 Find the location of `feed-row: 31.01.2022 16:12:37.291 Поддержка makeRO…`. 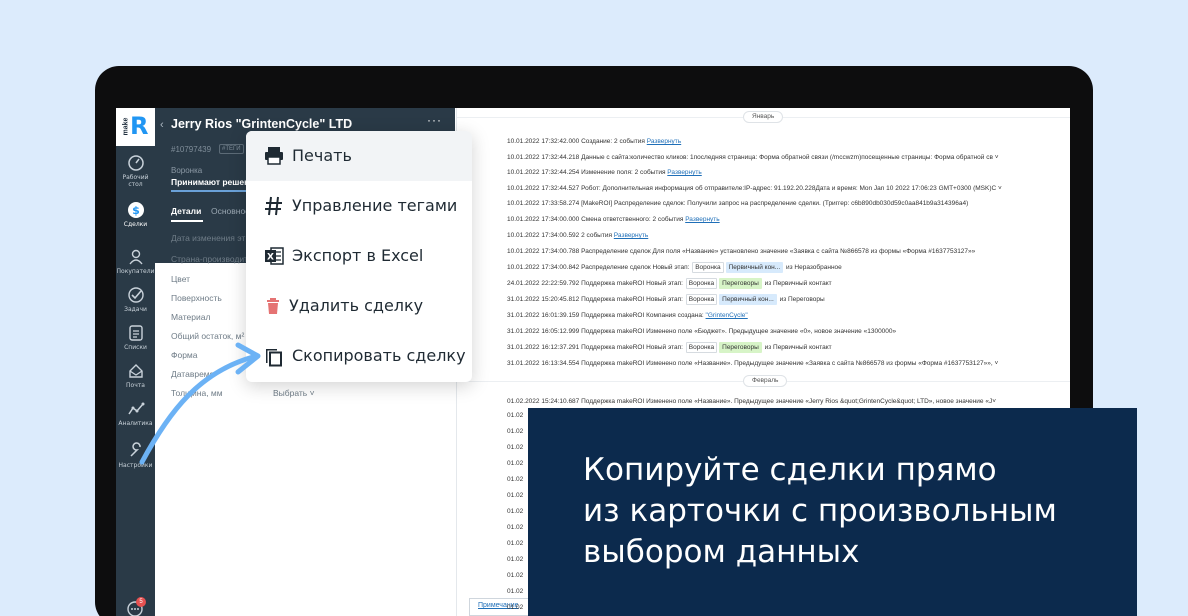

feed-row: 31.01.2022 16:12:37.291 Поддержка makeRO… is located at coordinates (669, 348).